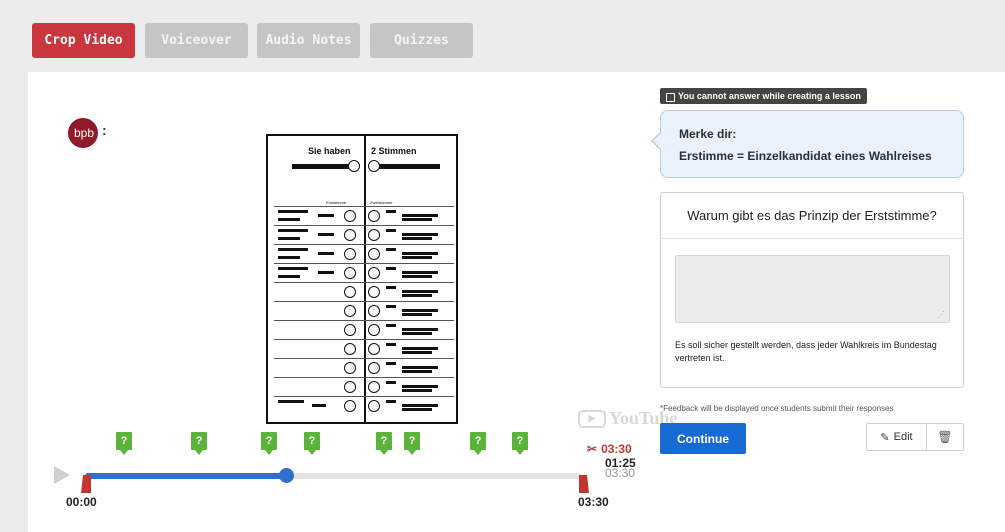 This screenshot has width=1005, height=532. I want to click on tab-voiceover: Voiceover, so click(196, 40).